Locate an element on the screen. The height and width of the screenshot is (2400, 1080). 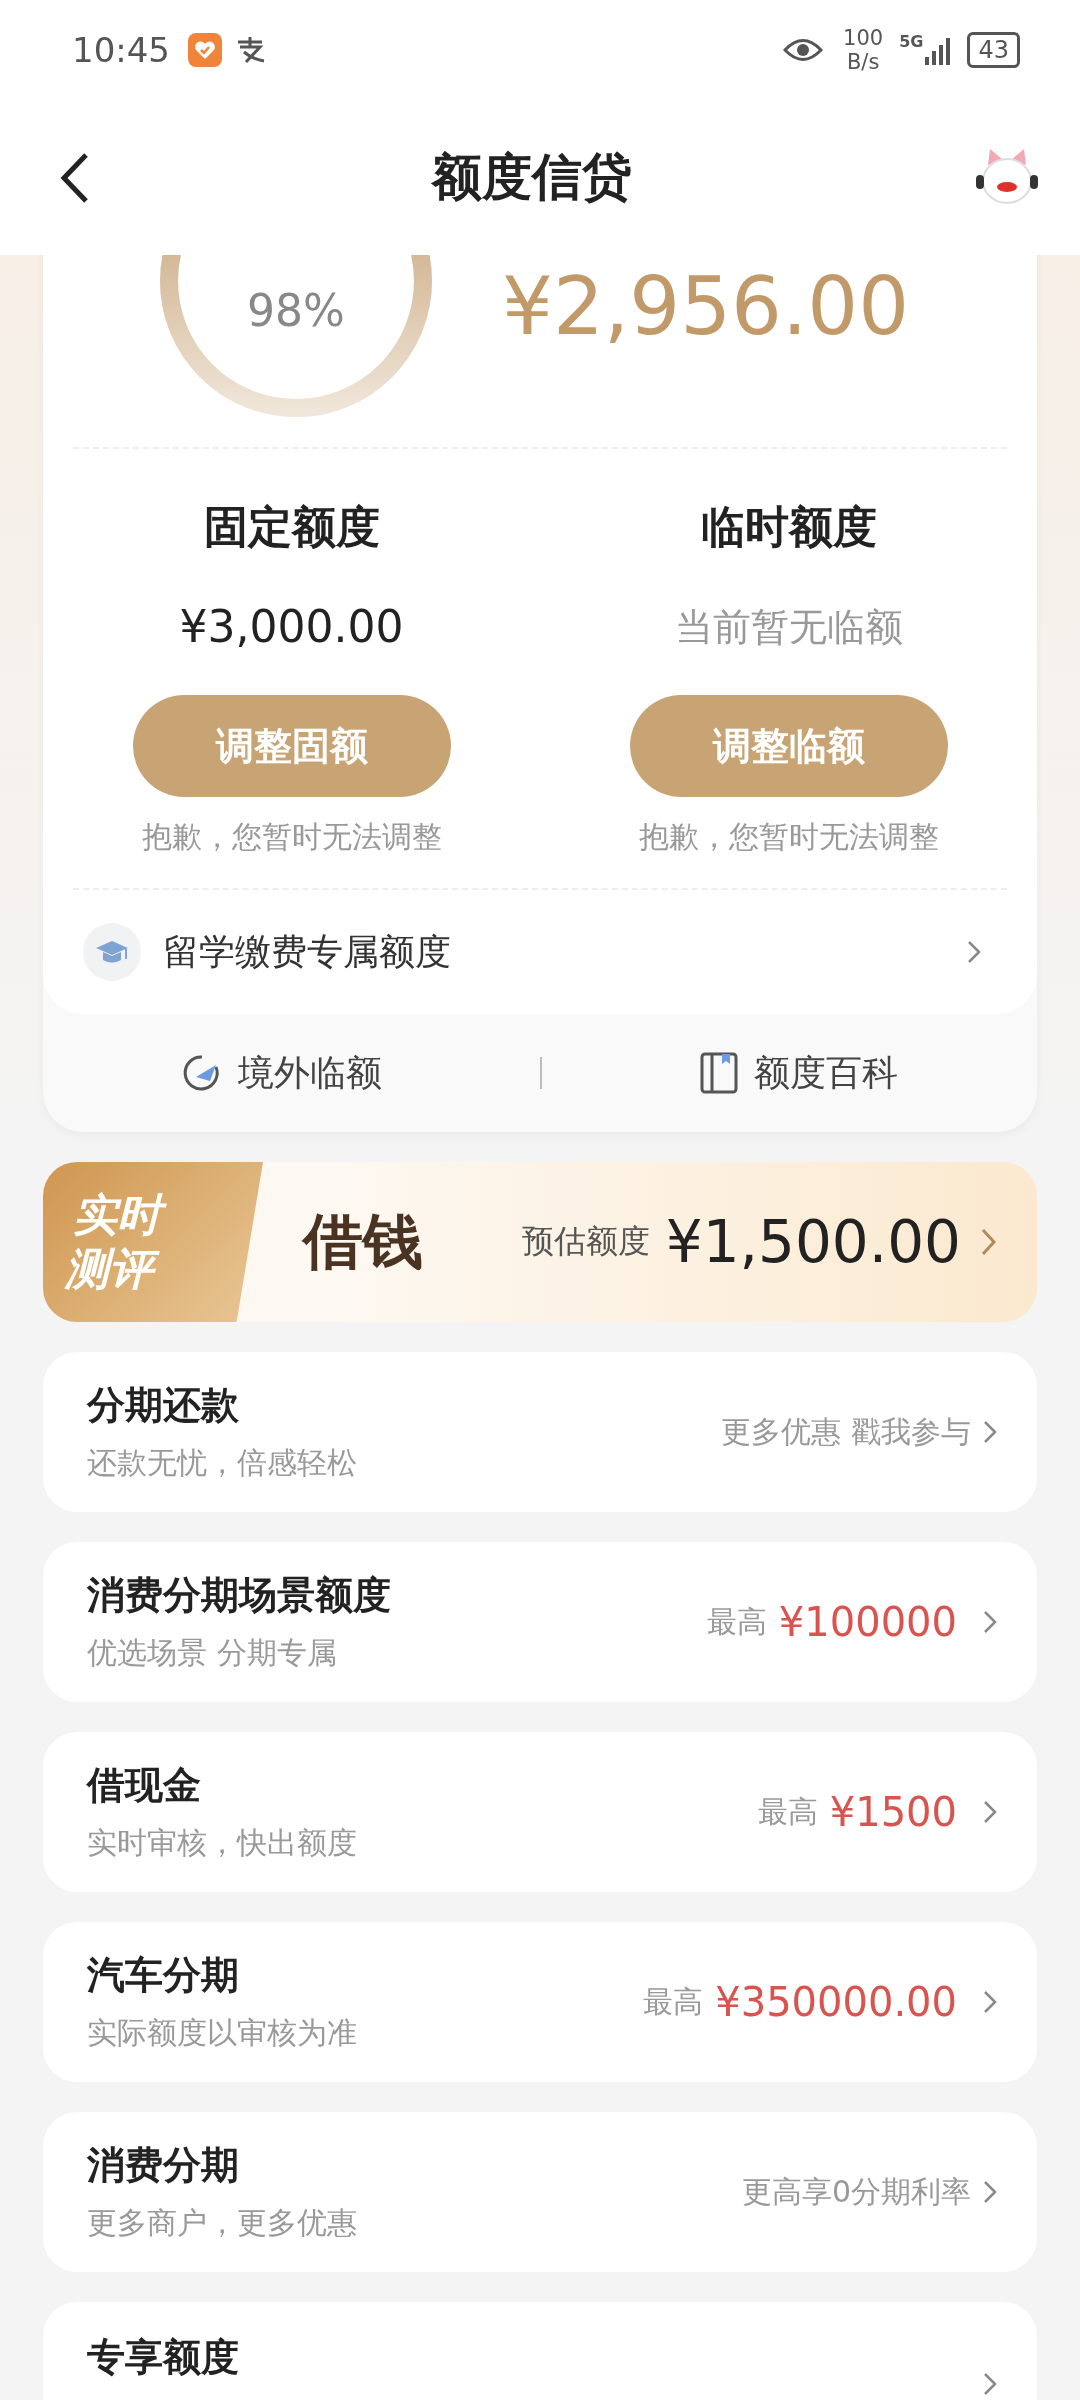
quota-title: 固定额度 is located at coordinates (291, 527).